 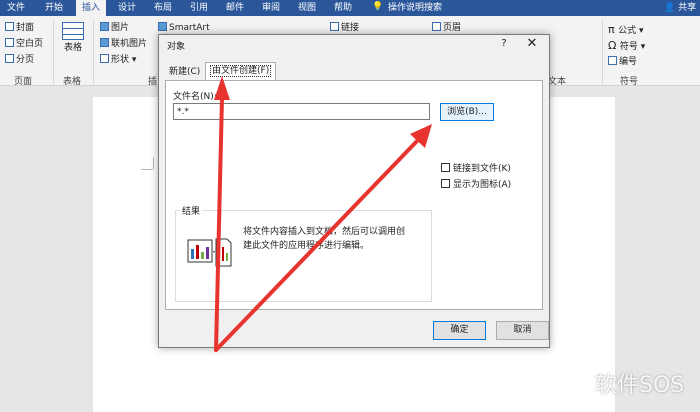 I want to click on online-picture-button: 联机图片, so click(x=123, y=44).